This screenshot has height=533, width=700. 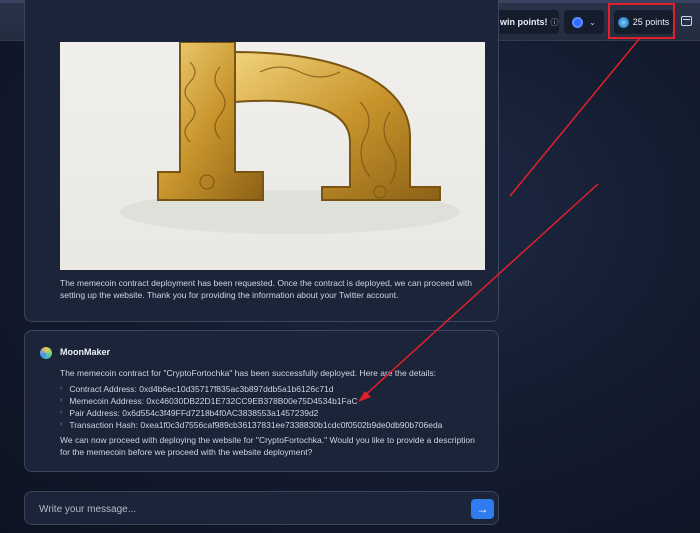 I want to click on info-circle-icon: ⓘ, so click(x=554, y=22).